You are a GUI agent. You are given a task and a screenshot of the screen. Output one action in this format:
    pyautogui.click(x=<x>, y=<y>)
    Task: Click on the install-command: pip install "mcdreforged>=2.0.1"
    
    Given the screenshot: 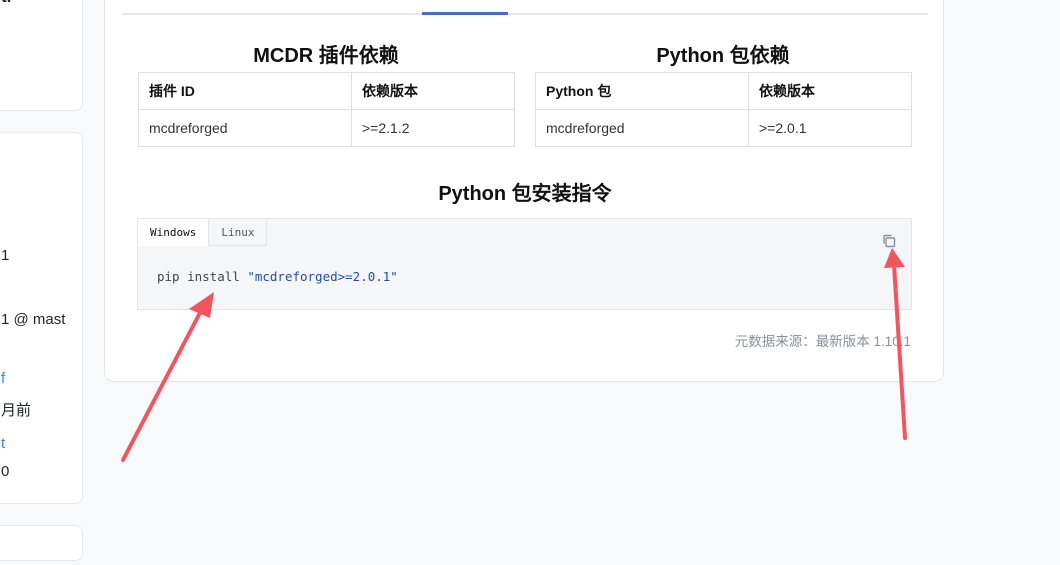 What is the action you would take?
    pyautogui.click(x=277, y=276)
    